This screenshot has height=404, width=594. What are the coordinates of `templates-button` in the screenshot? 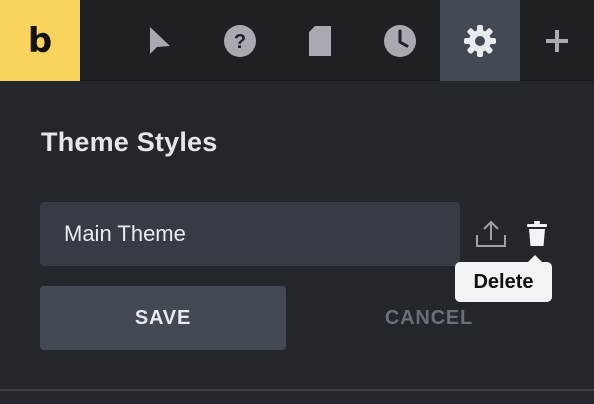 It's located at (320, 40).